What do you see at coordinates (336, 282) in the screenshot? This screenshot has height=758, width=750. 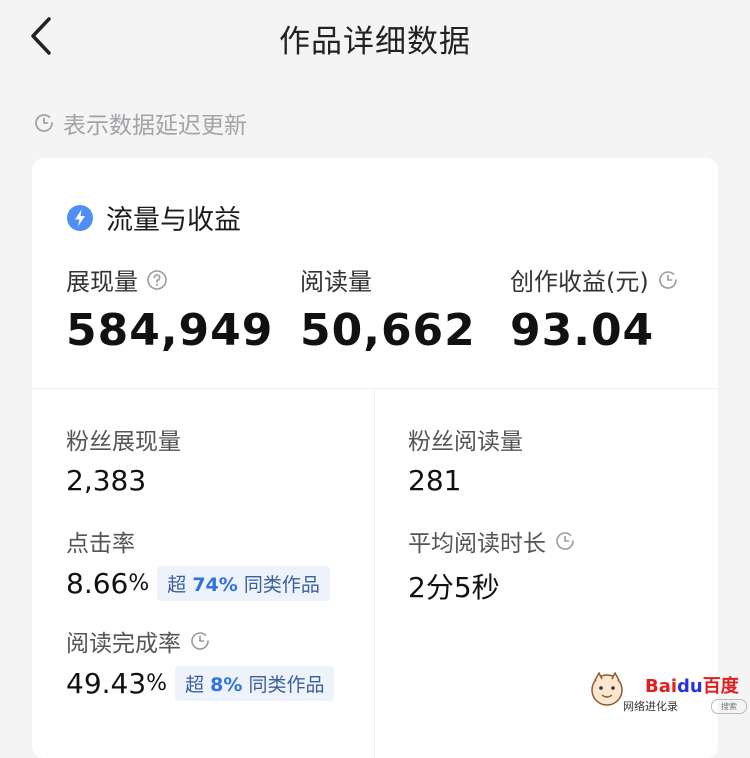 I see `reads-label: 阅读量` at bounding box center [336, 282].